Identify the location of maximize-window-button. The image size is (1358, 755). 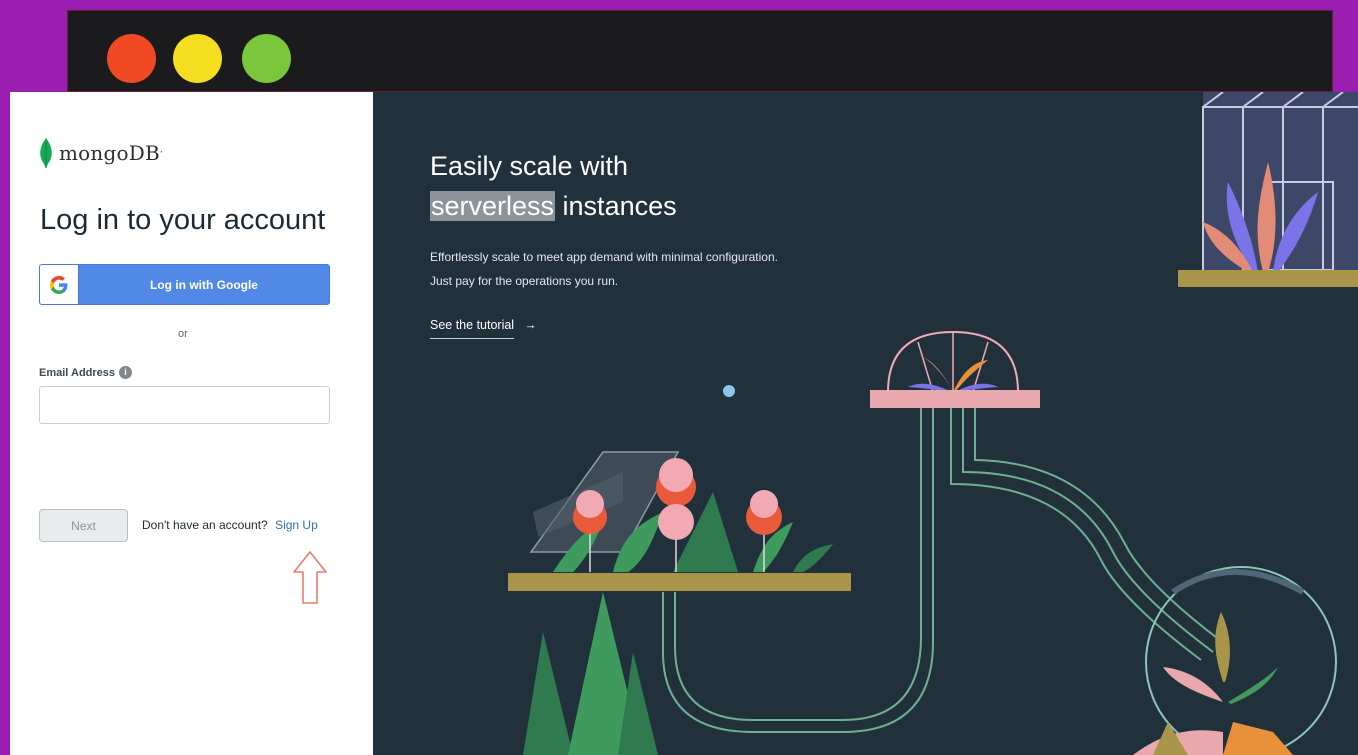
(266, 58).